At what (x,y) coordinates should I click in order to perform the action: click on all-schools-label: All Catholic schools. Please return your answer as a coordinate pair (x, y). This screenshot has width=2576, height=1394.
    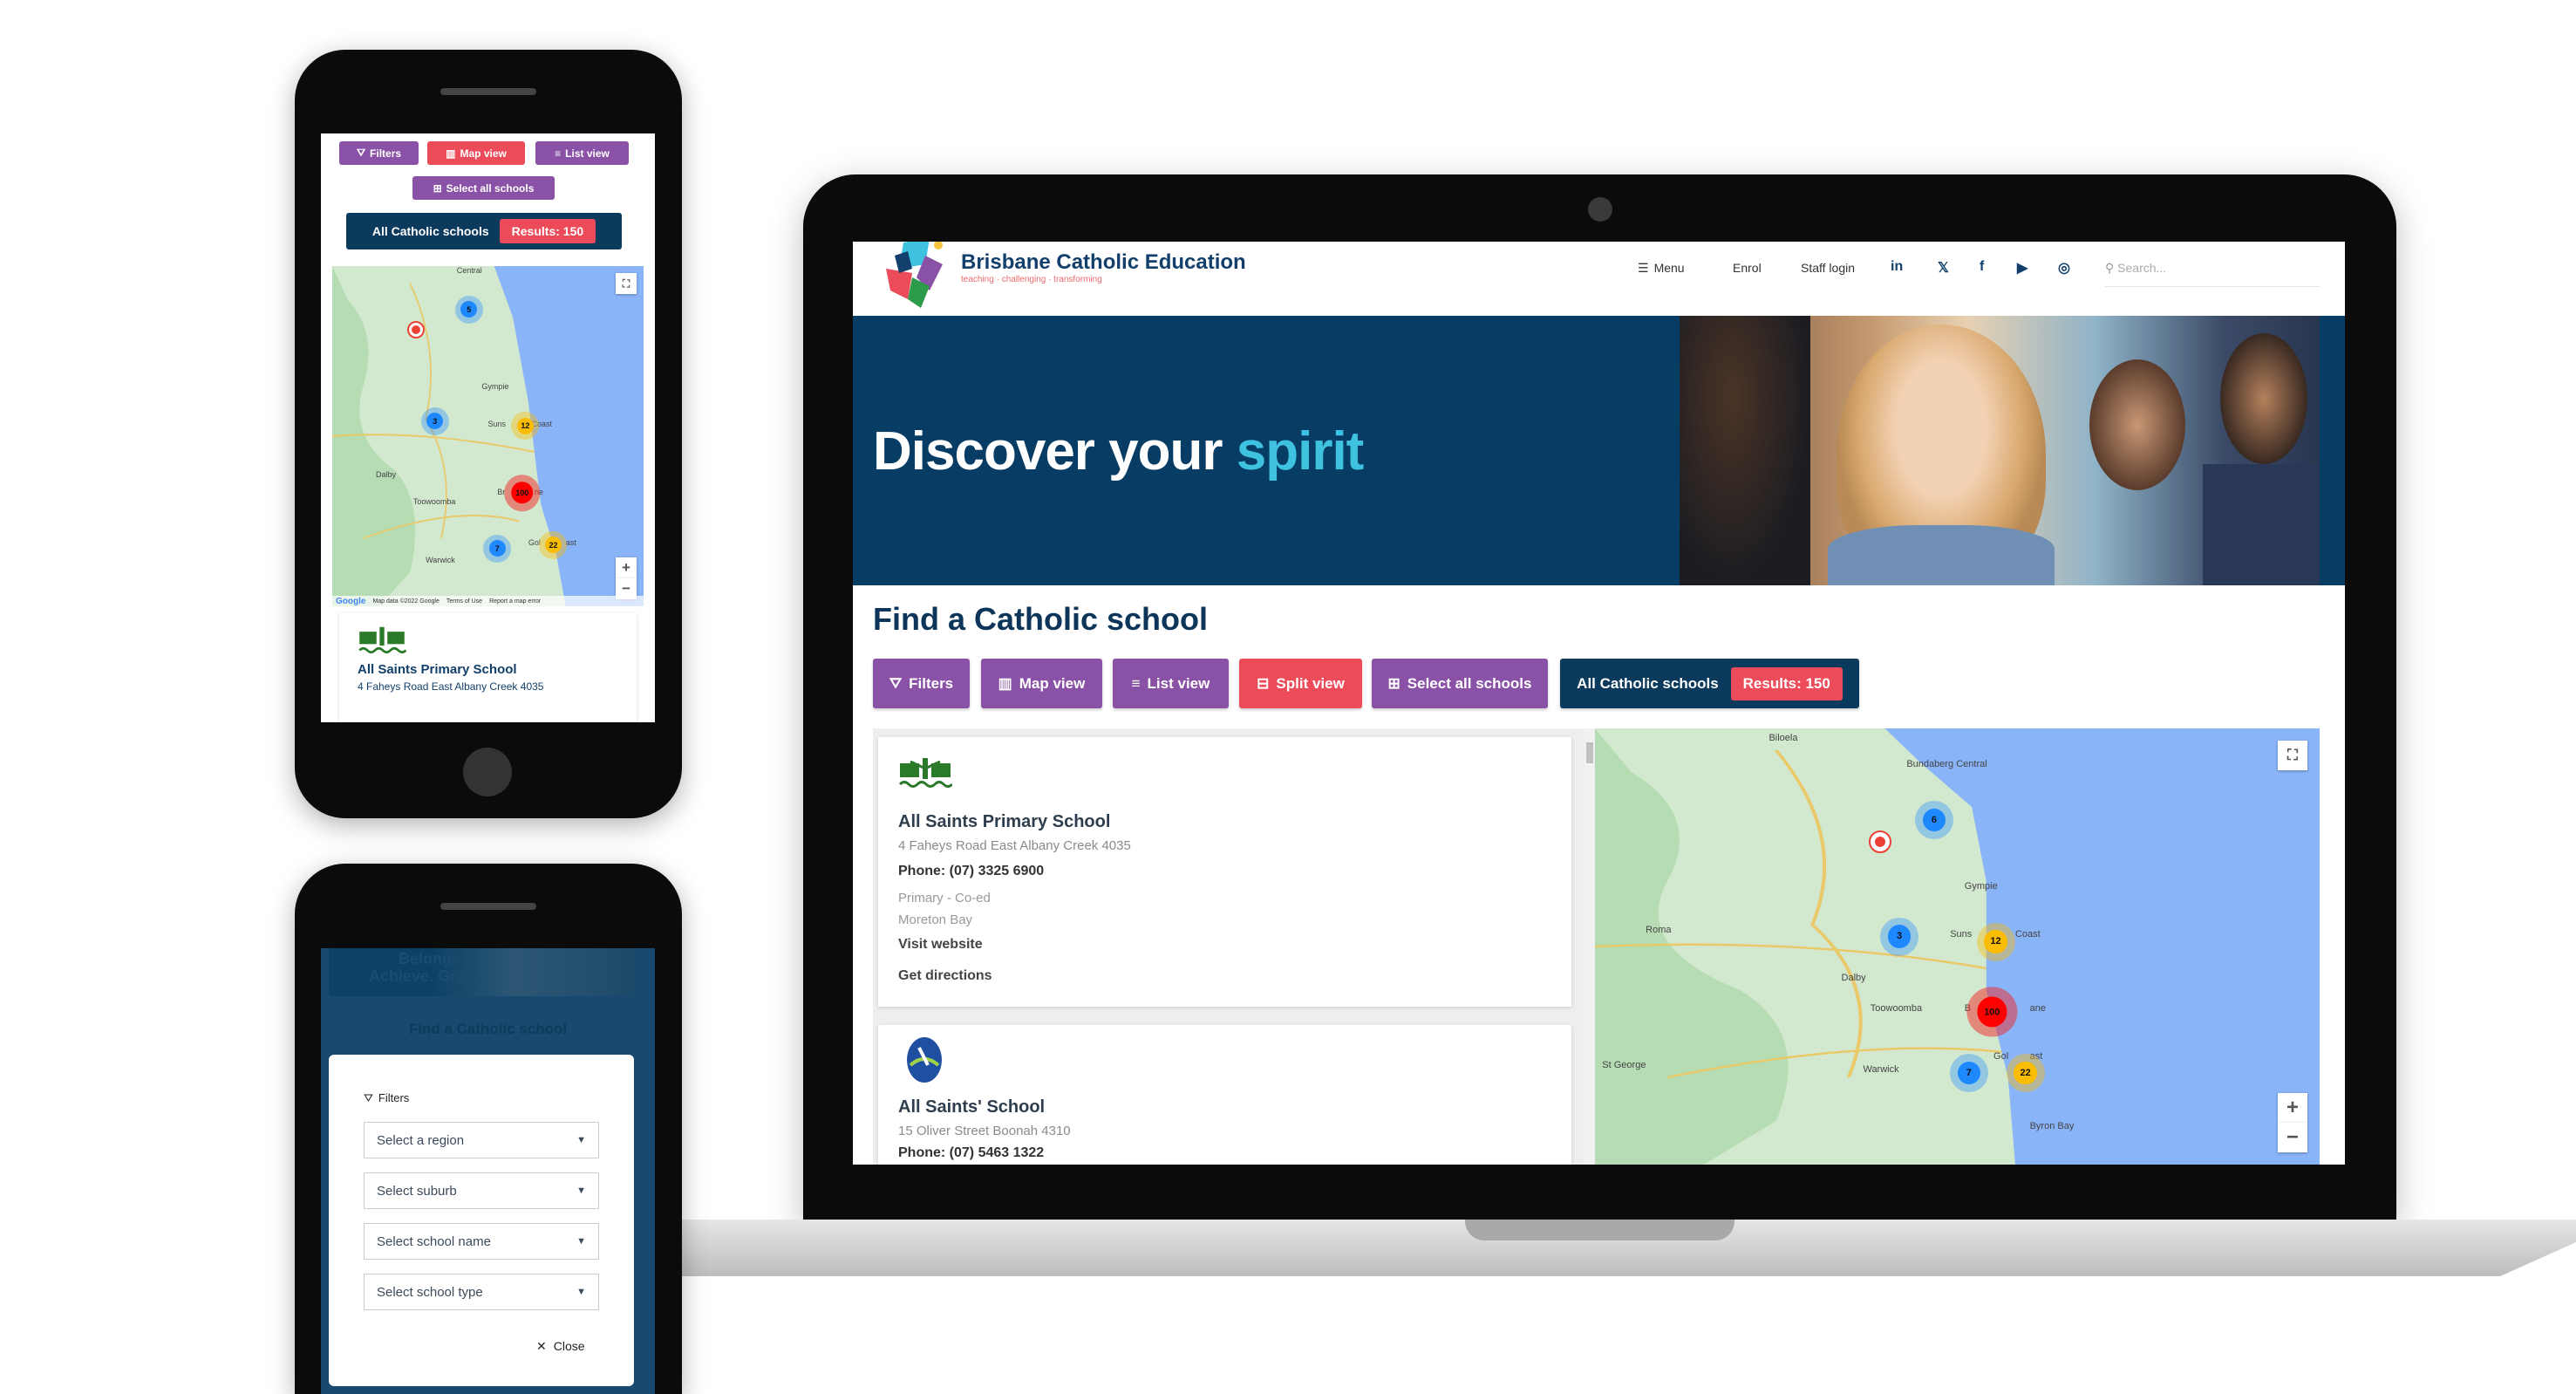
    Looking at the image, I should click on (1648, 683).